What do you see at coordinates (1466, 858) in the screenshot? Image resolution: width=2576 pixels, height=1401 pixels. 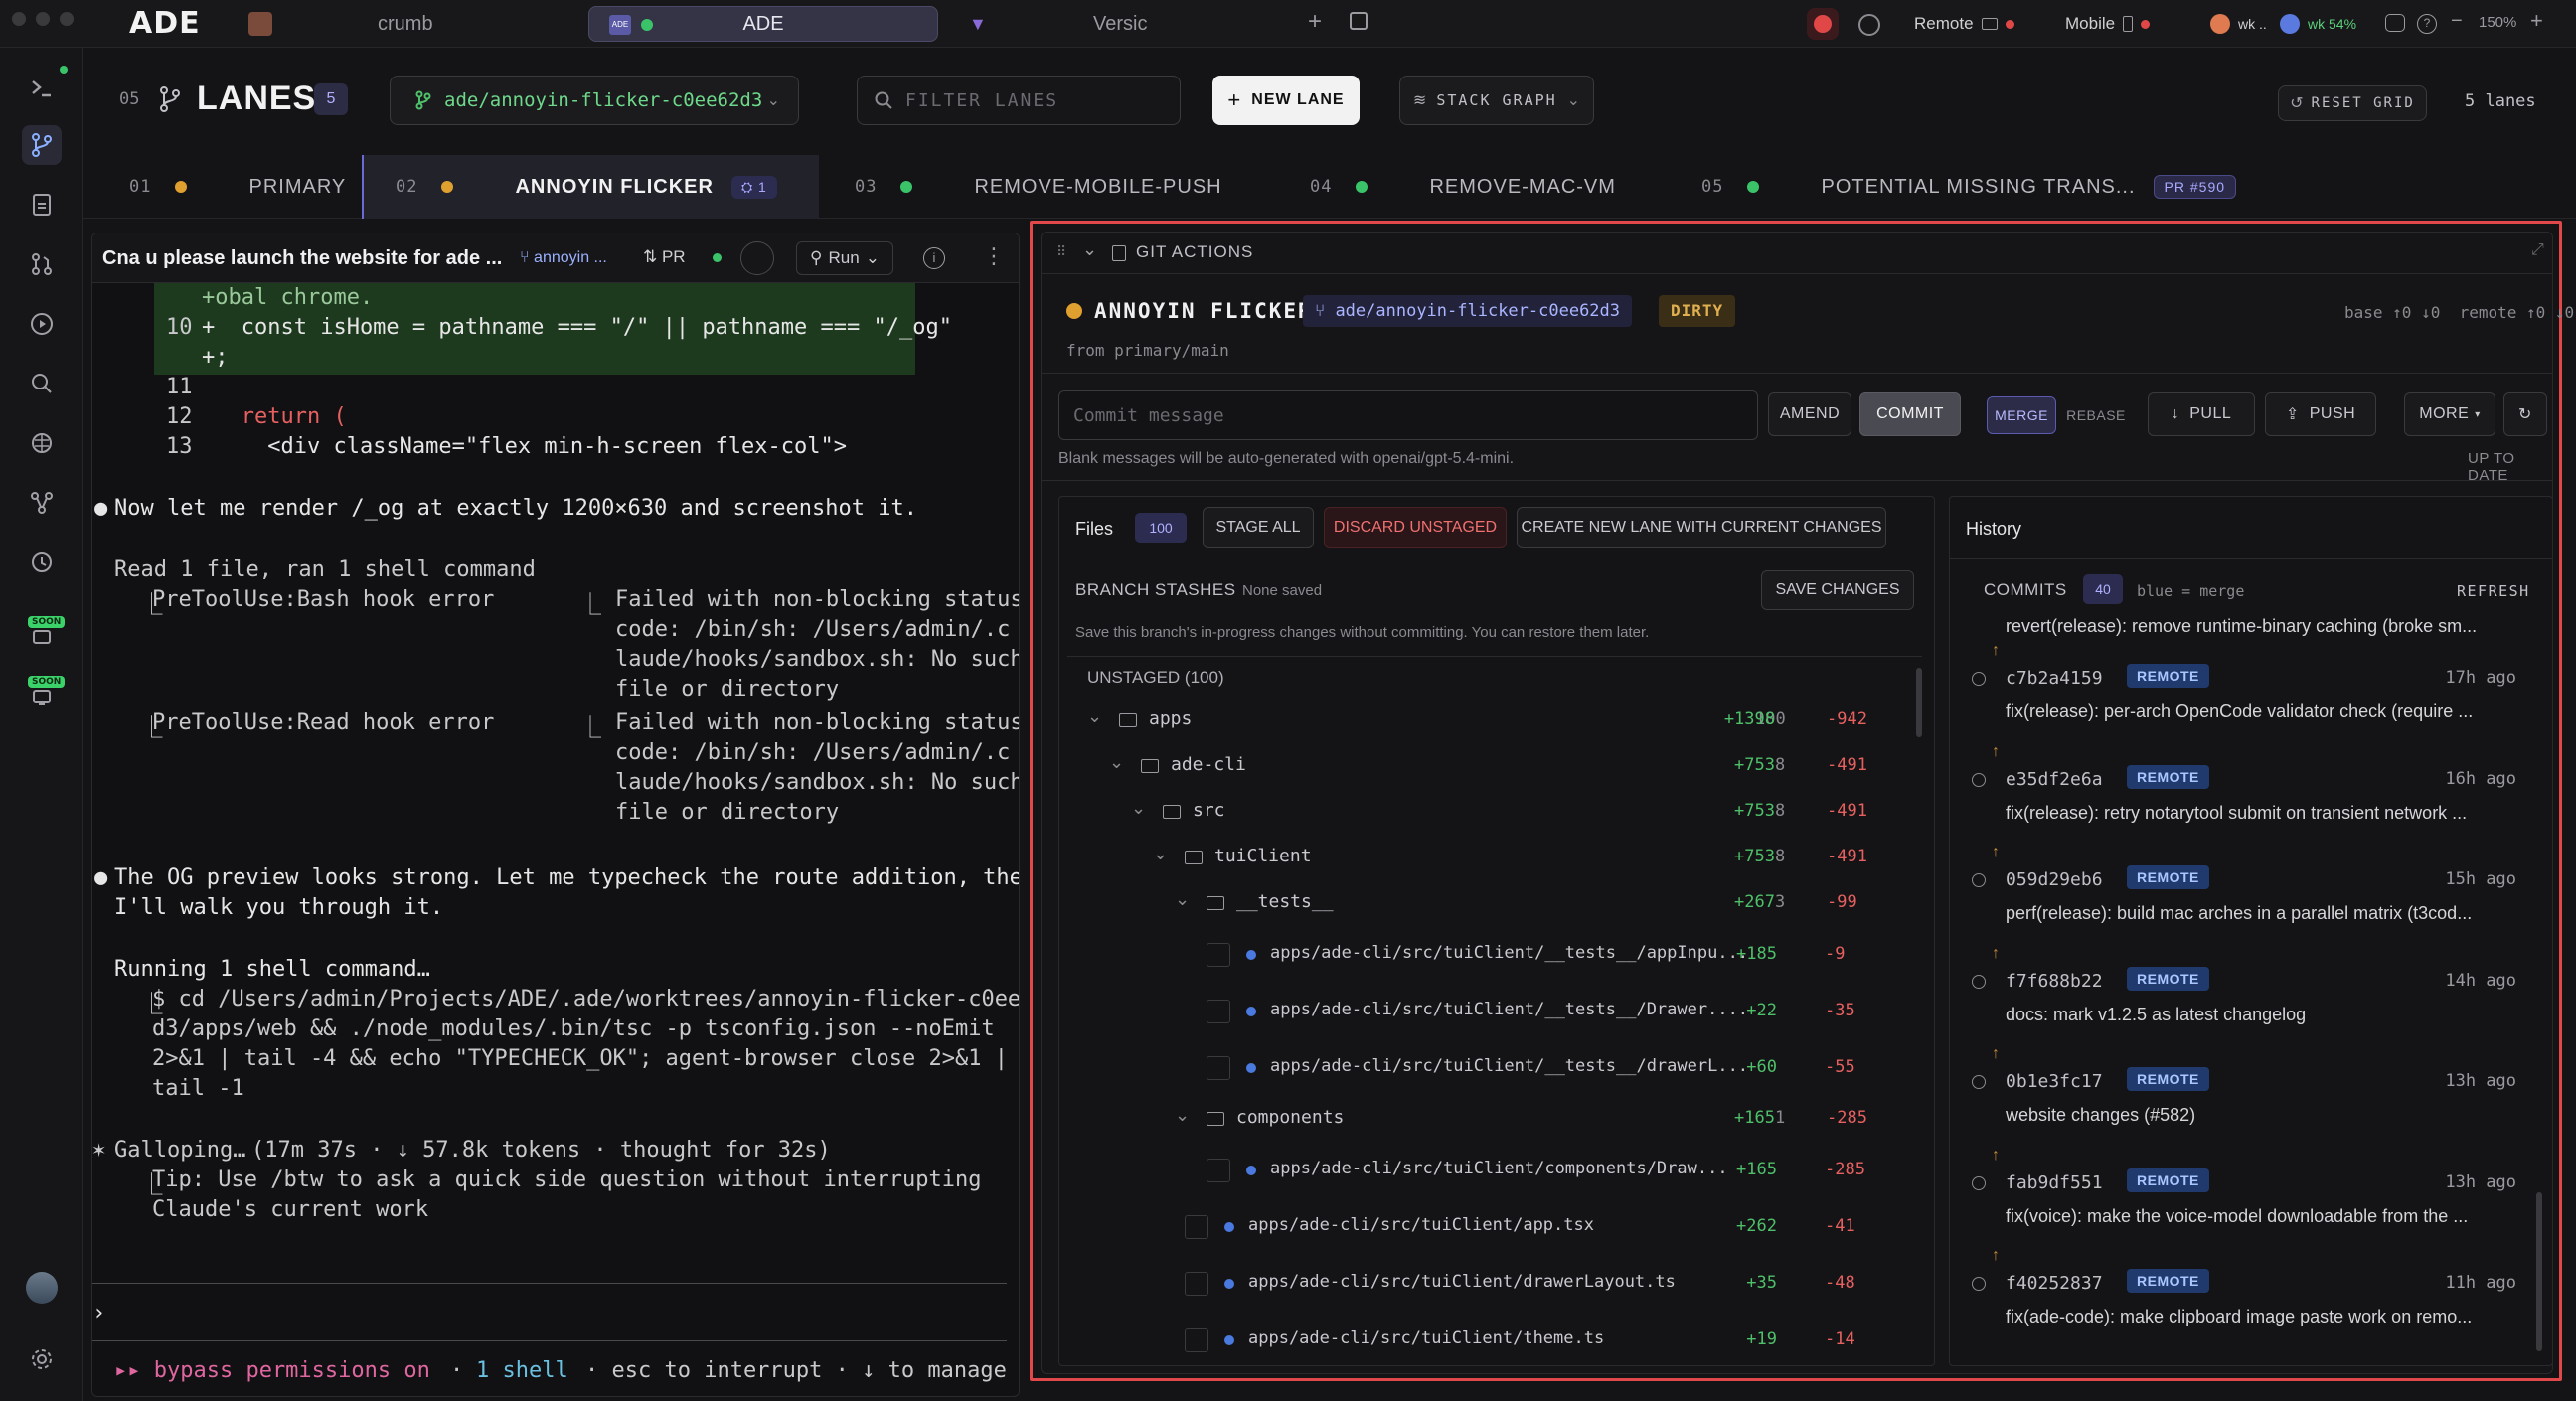 I see `folder-row: ⌄ tuiClient 8 +753 -491` at bounding box center [1466, 858].